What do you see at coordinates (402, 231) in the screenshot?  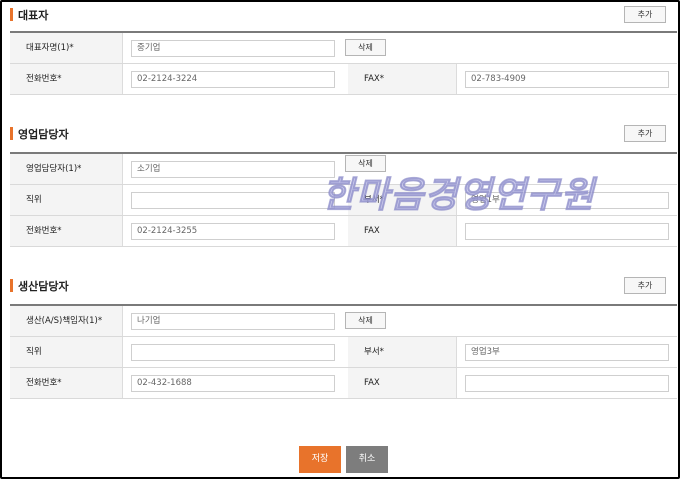 I see `sales-fax-label: FAX` at bounding box center [402, 231].